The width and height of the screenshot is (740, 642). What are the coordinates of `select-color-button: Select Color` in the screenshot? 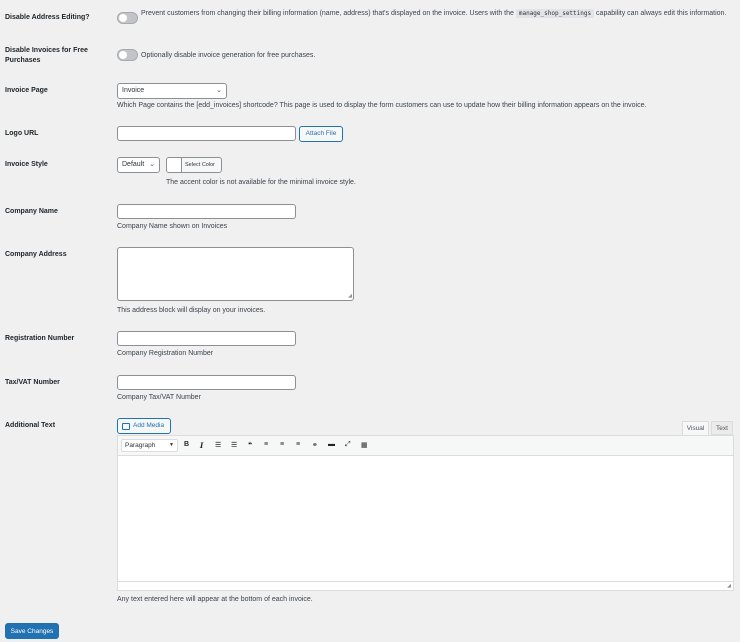 It's located at (194, 165).